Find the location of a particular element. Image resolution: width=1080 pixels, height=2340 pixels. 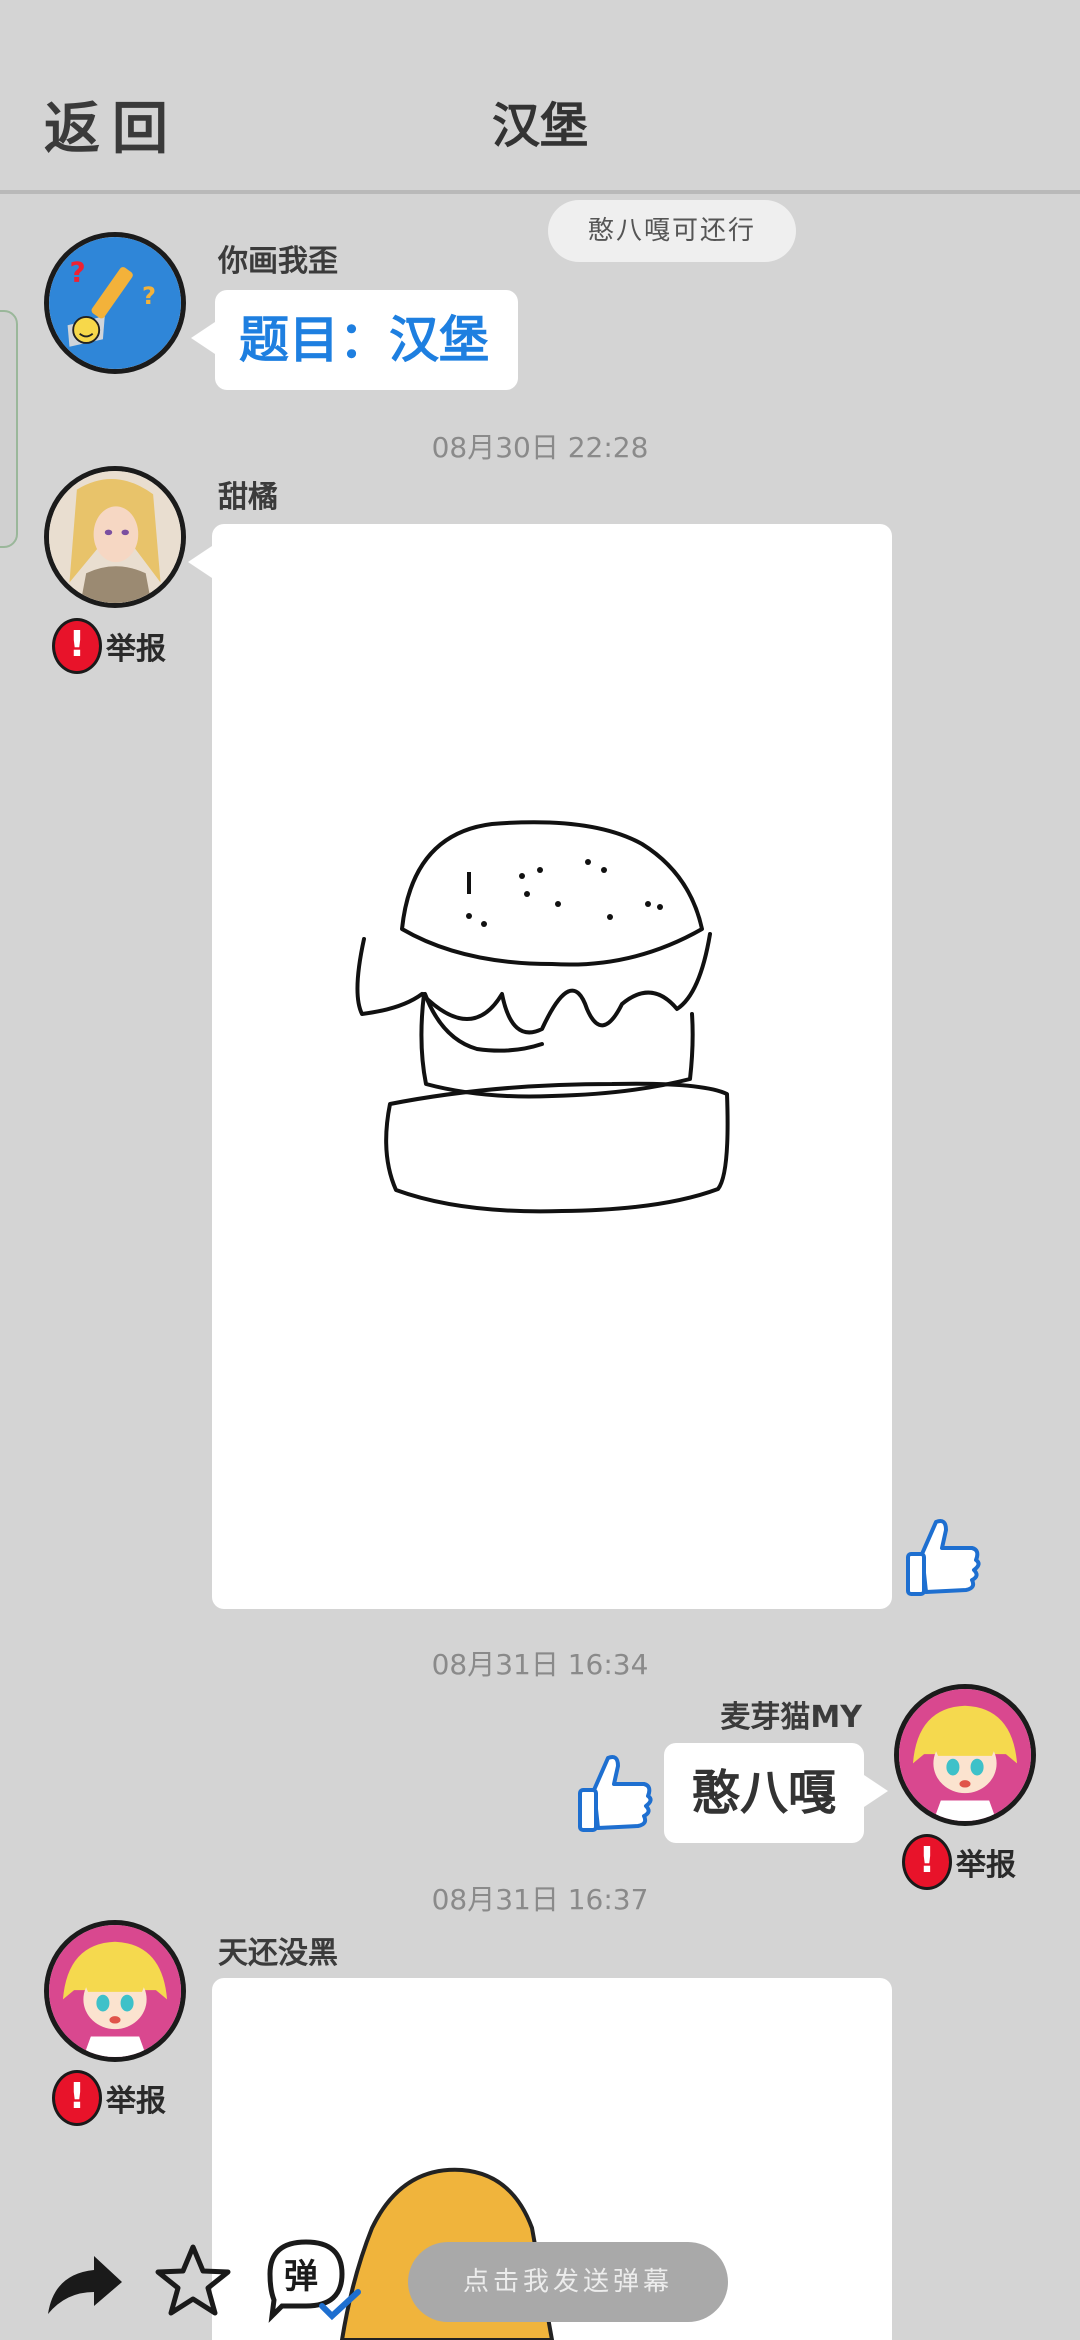

topic-text: 题目：汉堡 is located at coordinates (364, 340).